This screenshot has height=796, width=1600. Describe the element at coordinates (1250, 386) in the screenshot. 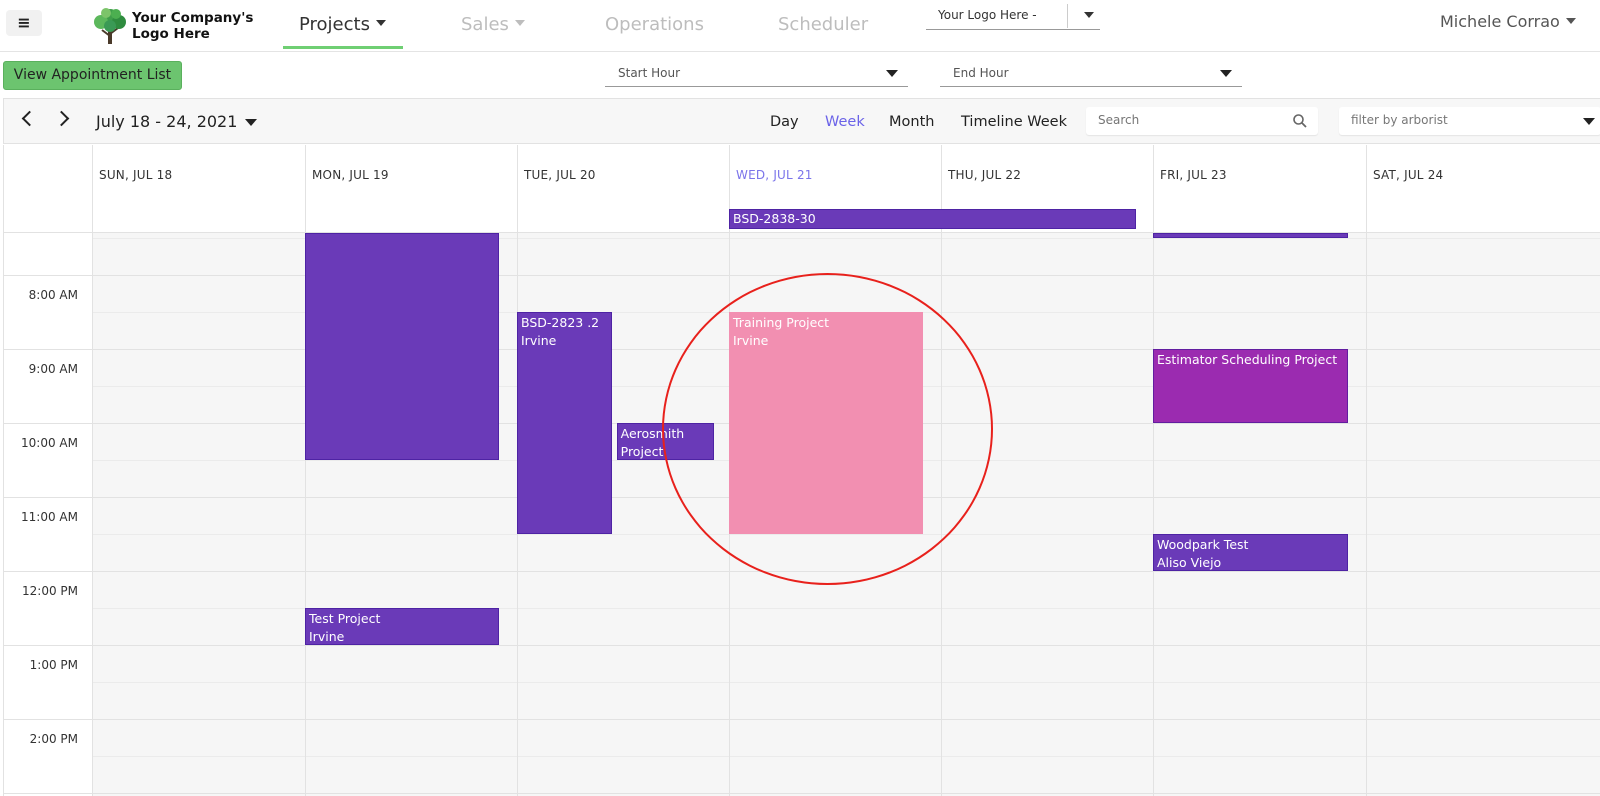

I see `event-fri-estimator: Estimator Scheduling Project` at that location.